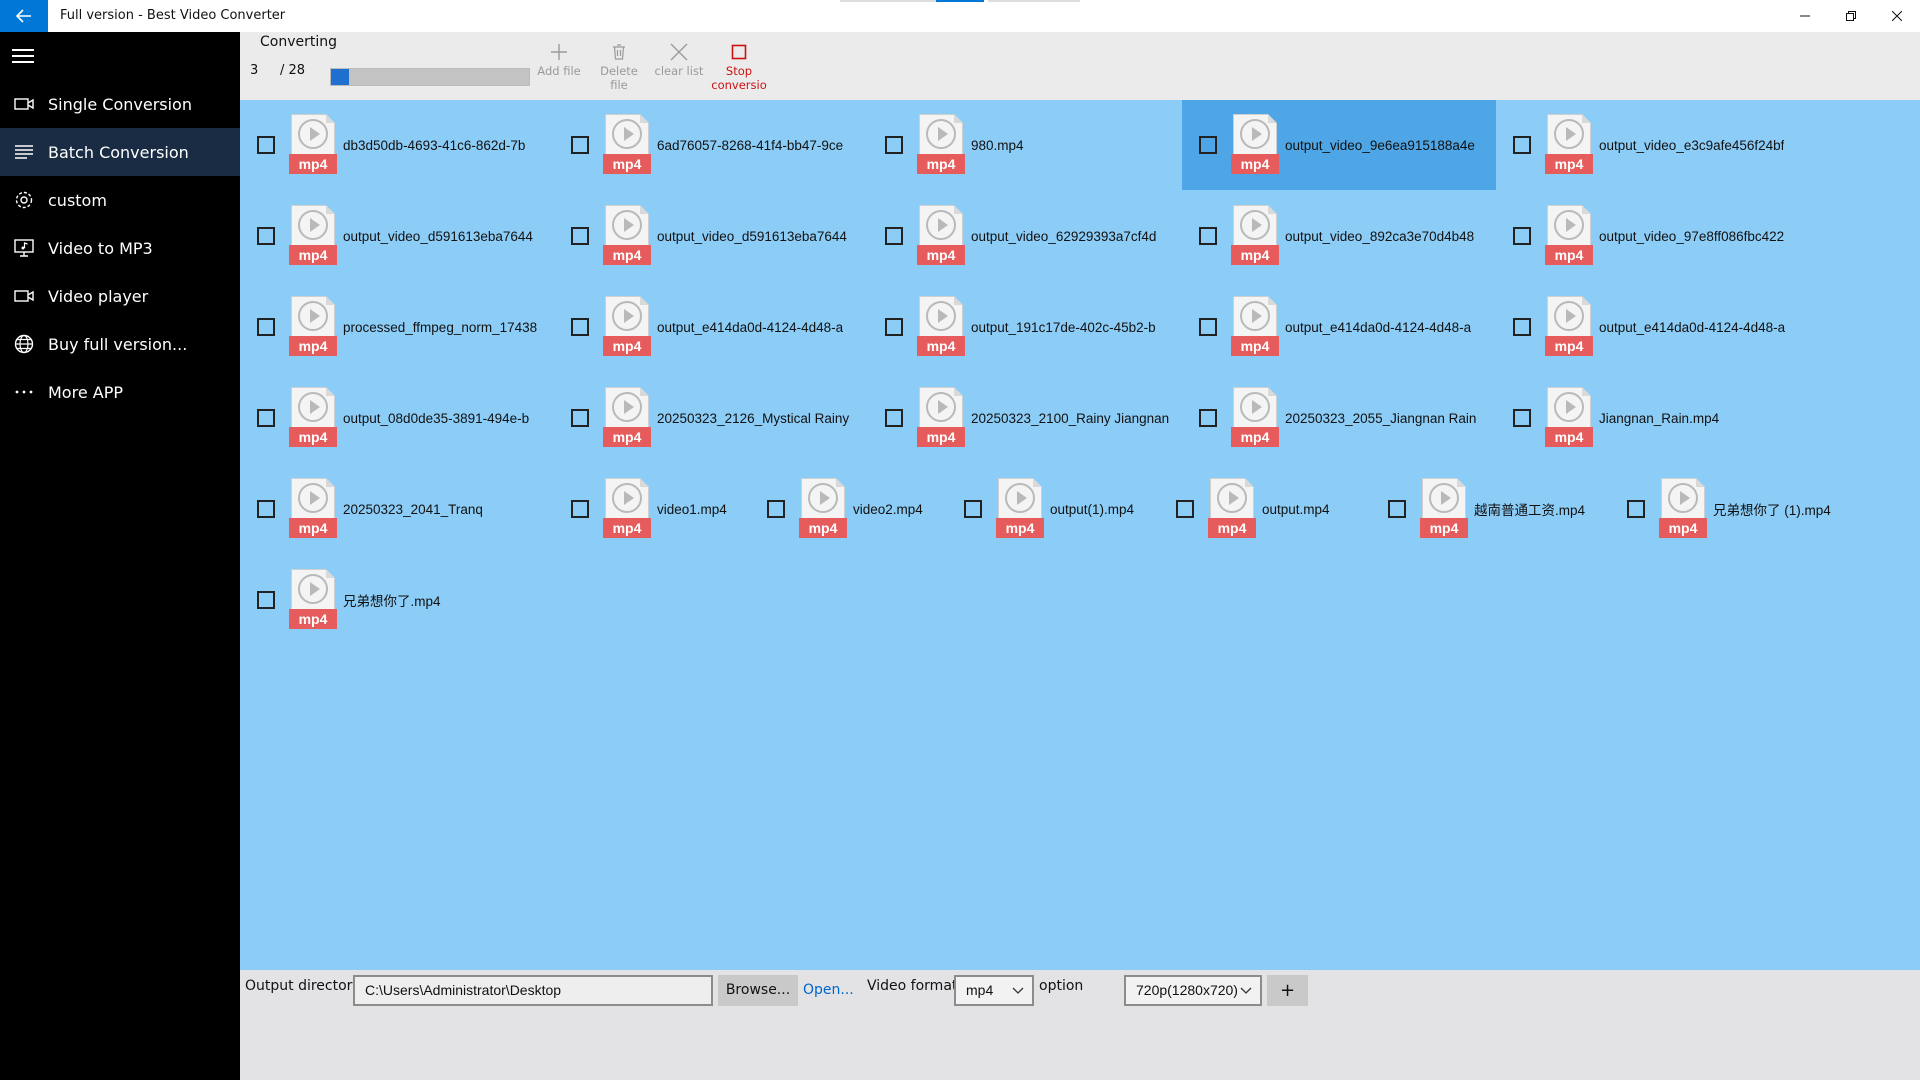  I want to click on sidebar-item-video-to-mp3: Video to MP3, so click(120, 248).